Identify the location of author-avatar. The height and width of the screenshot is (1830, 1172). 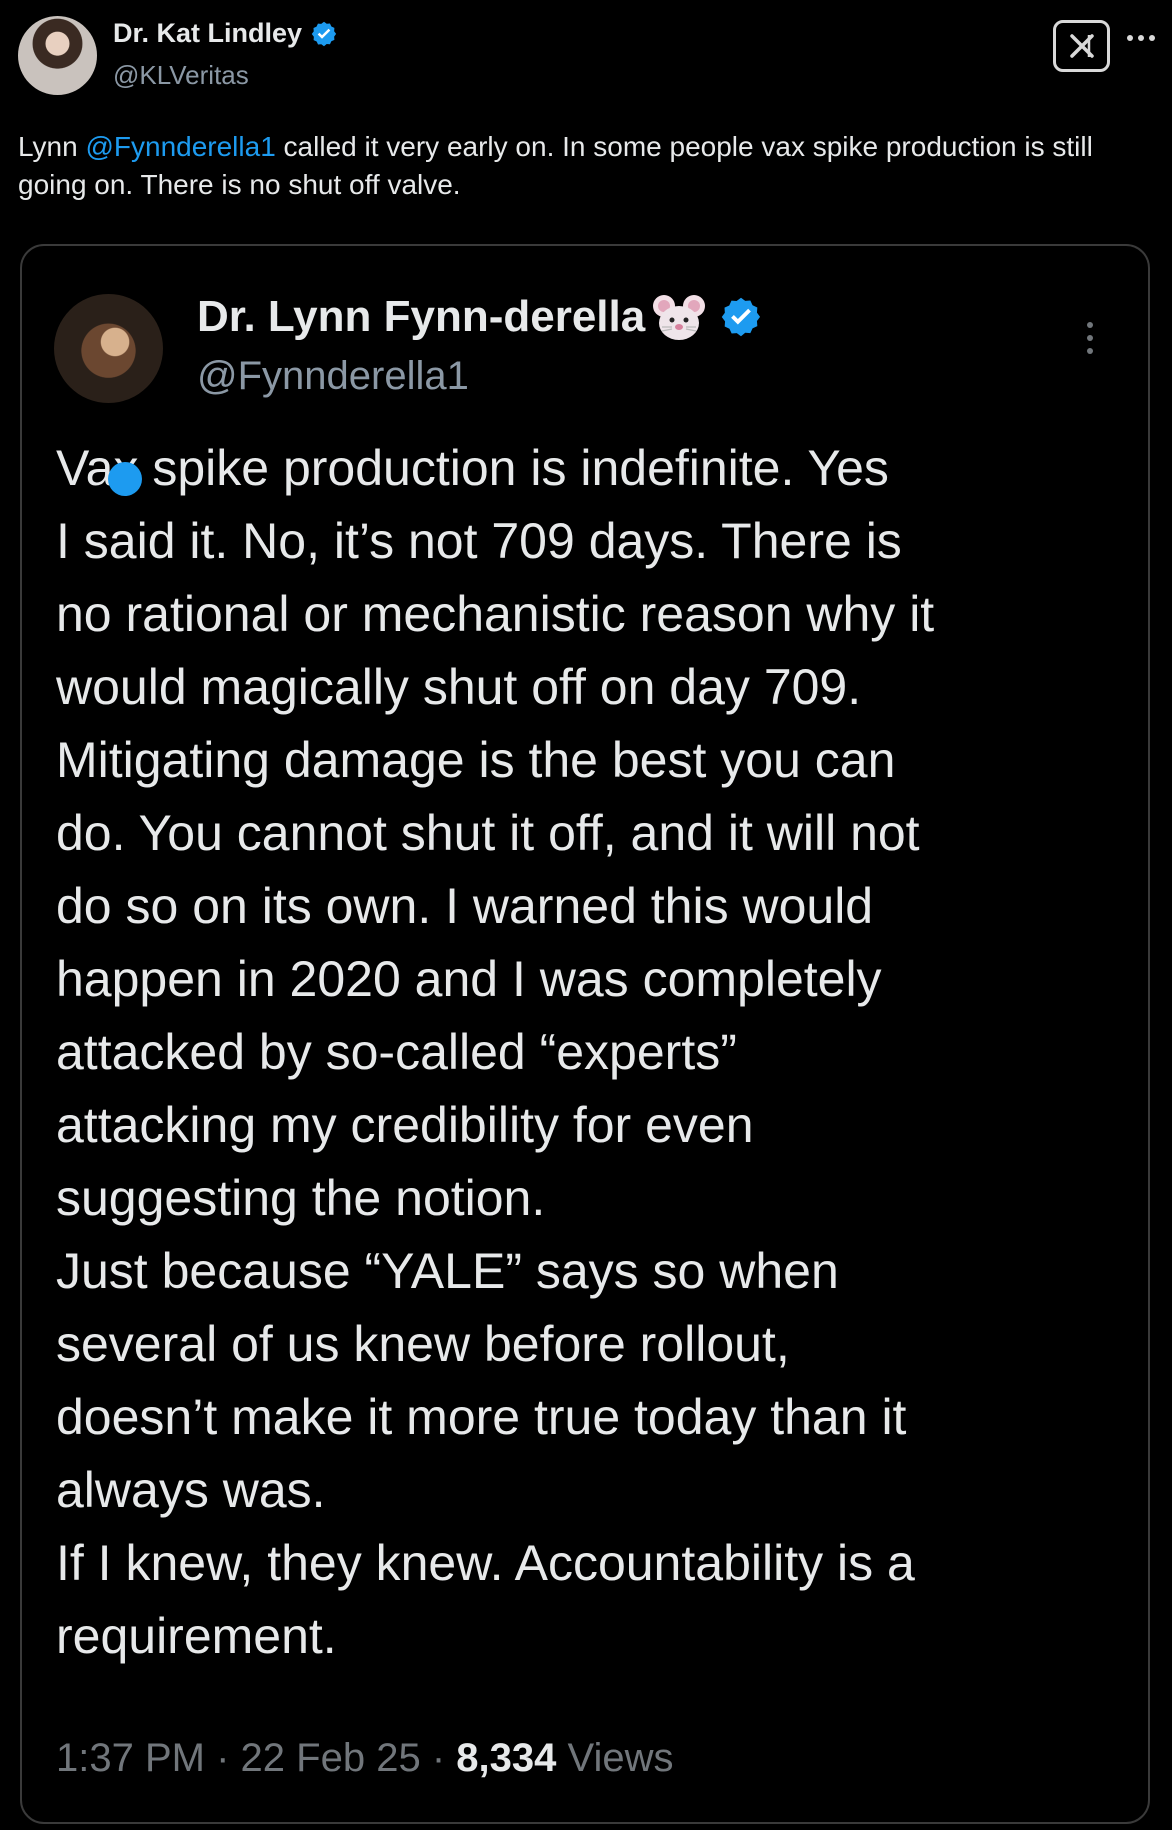
(57, 55).